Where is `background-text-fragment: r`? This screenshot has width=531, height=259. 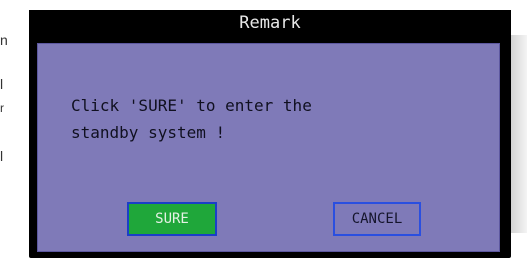
background-text-fragment: r is located at coordinates (2, 108).